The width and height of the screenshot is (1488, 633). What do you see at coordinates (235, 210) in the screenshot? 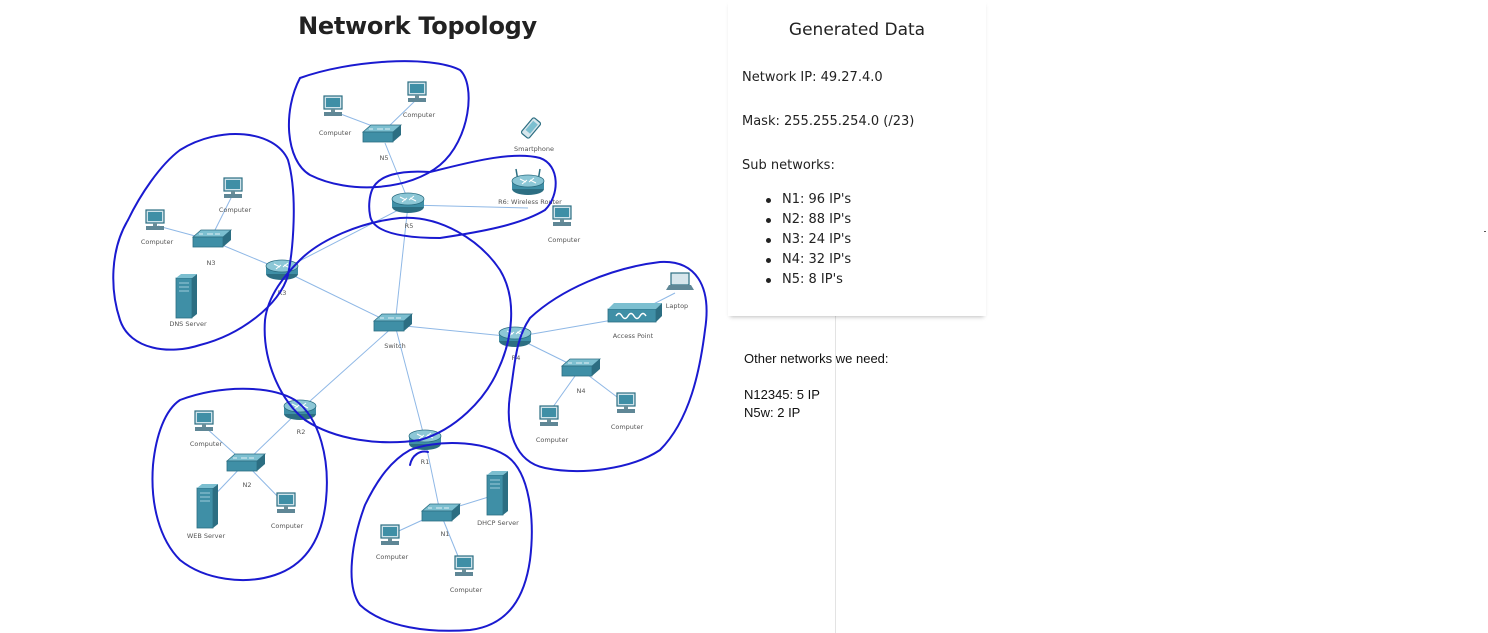
I see `n3-computer-2-label: Computer` at bounding box center [235, 210].